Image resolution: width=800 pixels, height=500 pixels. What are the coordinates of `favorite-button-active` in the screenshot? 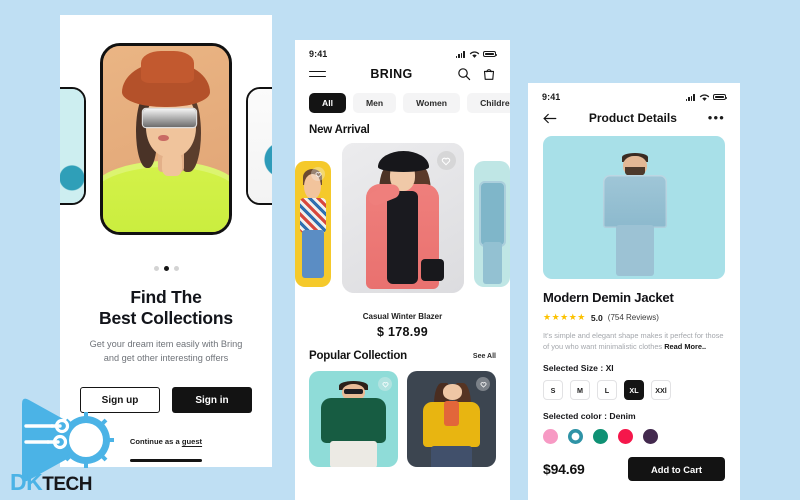 It's located at (446, 160).